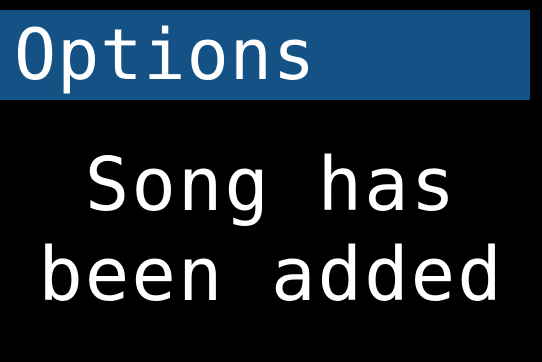 Image resolution: width=542 pixels, height=362 pixels. Describe the element at coordinates (165, 55) in the screenshot. I see `header-title: Options` at that location.